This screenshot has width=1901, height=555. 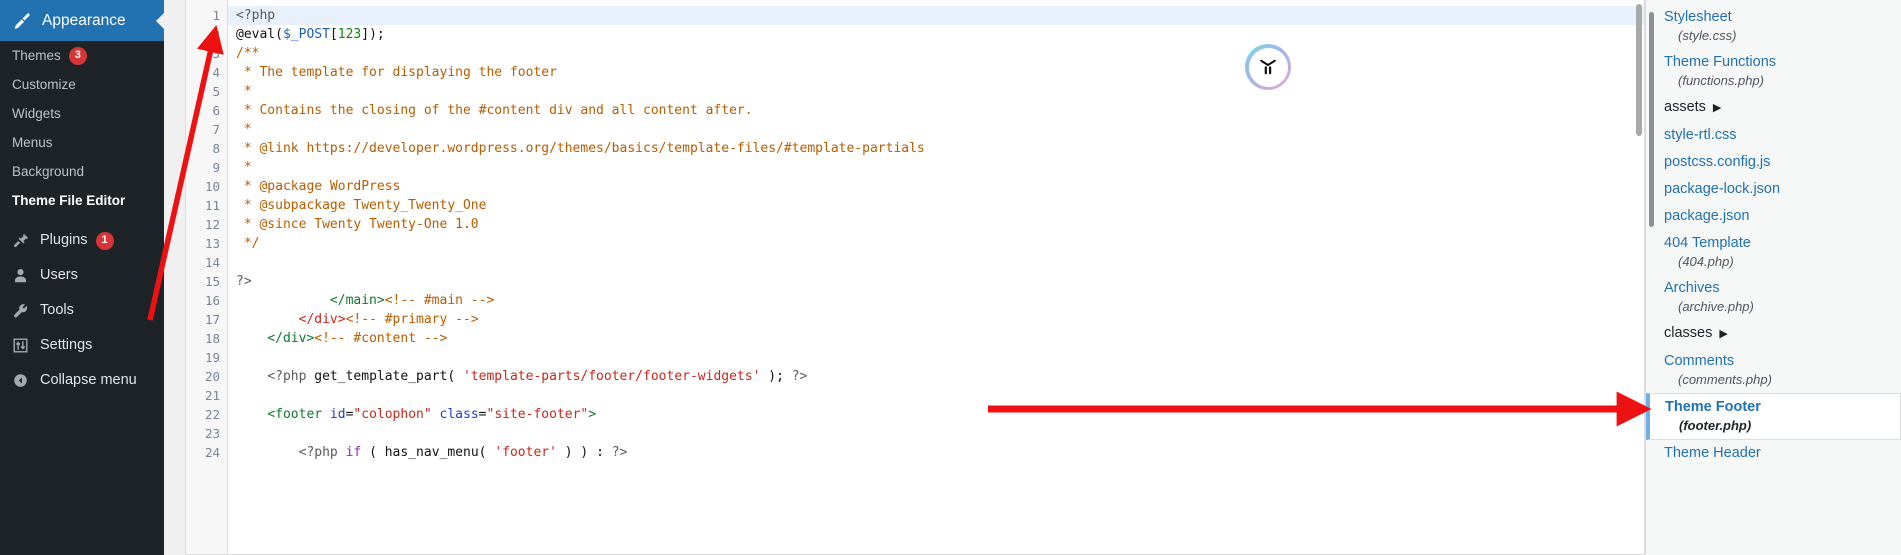 What do you see at coordinates (248, 243) in the screenshot?
I see `code-token: */` at bounding box center [248, 243].